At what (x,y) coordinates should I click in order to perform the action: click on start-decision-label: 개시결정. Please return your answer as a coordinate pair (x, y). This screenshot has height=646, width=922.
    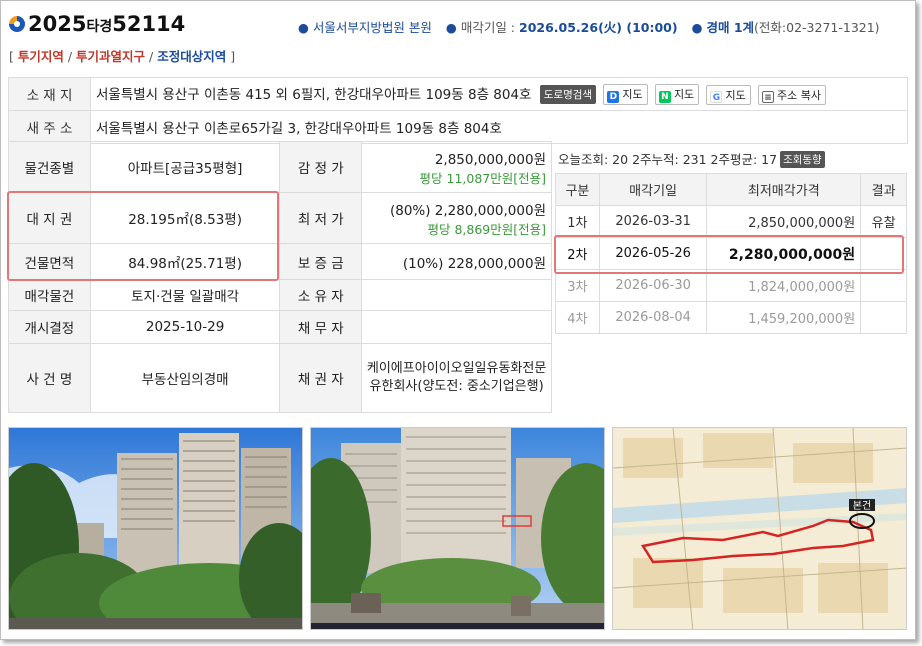
    Looking at the image, I should click on (49, 327).